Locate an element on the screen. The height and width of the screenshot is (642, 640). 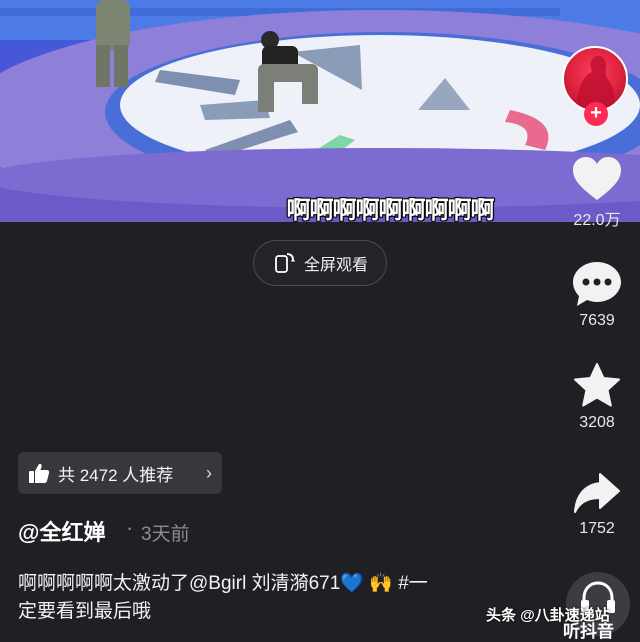
chevron-right-icon: › is located at coordinates (209, 472).